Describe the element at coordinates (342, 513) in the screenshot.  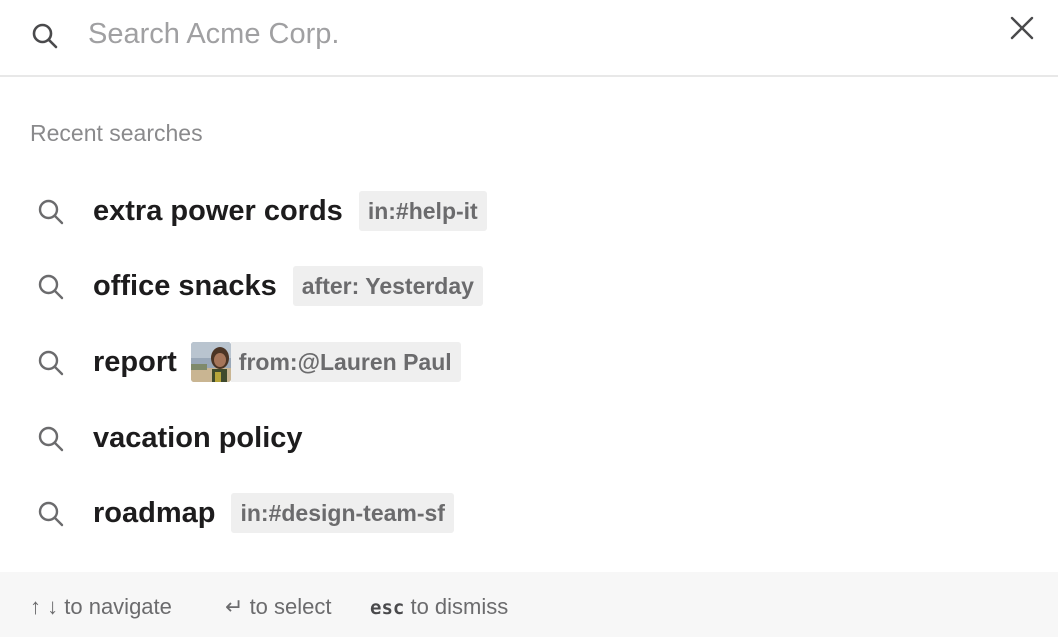
I see `search-modifier-badge: in:#design-team-sf` at that location.